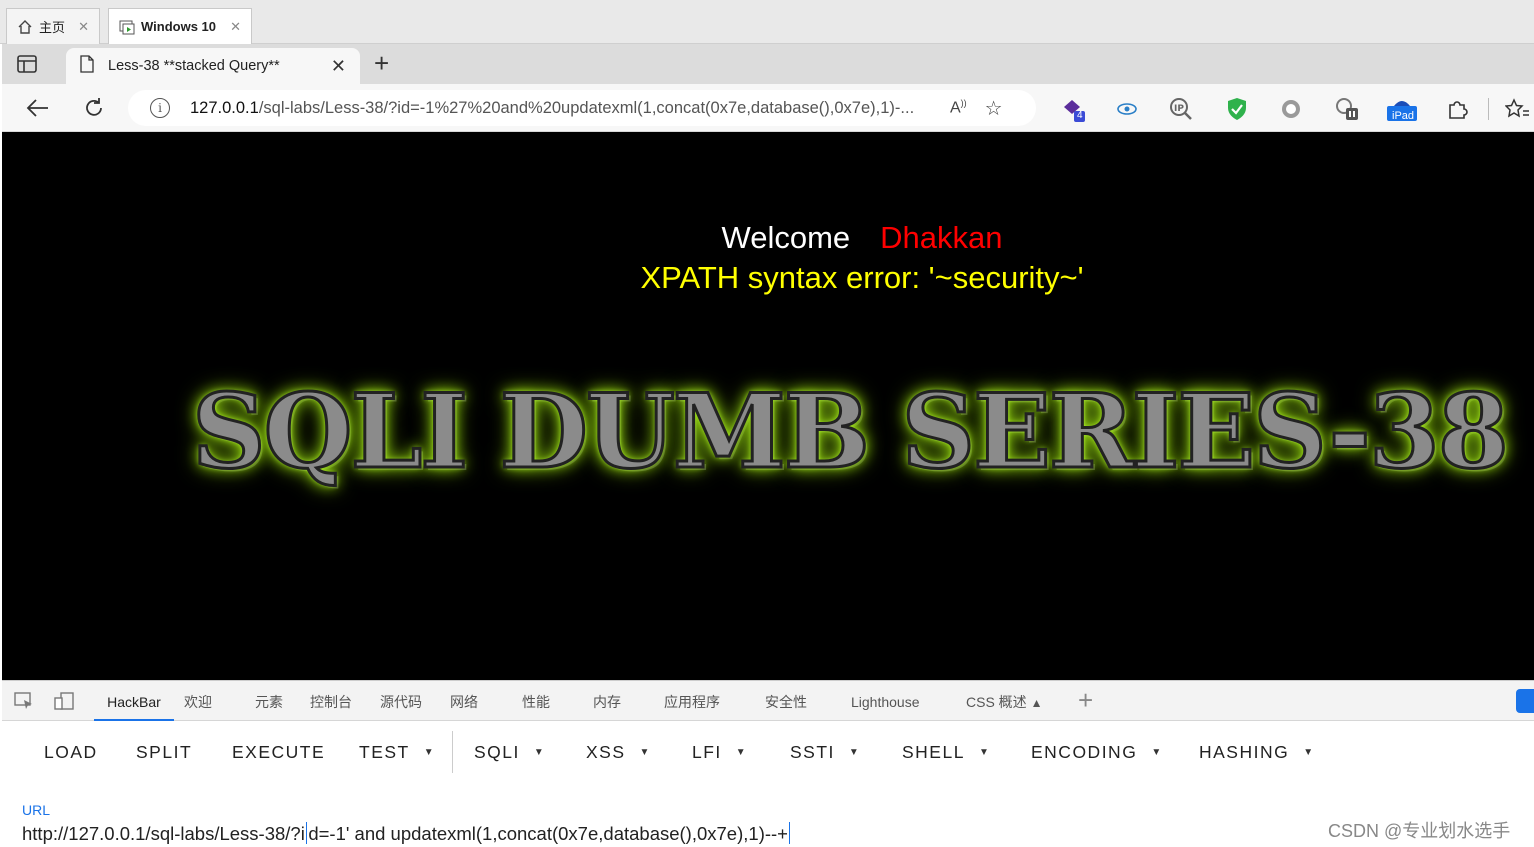 This screenshot has height=847, width=1534. I want to click on lfi-dropdown: LFI ▼, so click(719, 752).